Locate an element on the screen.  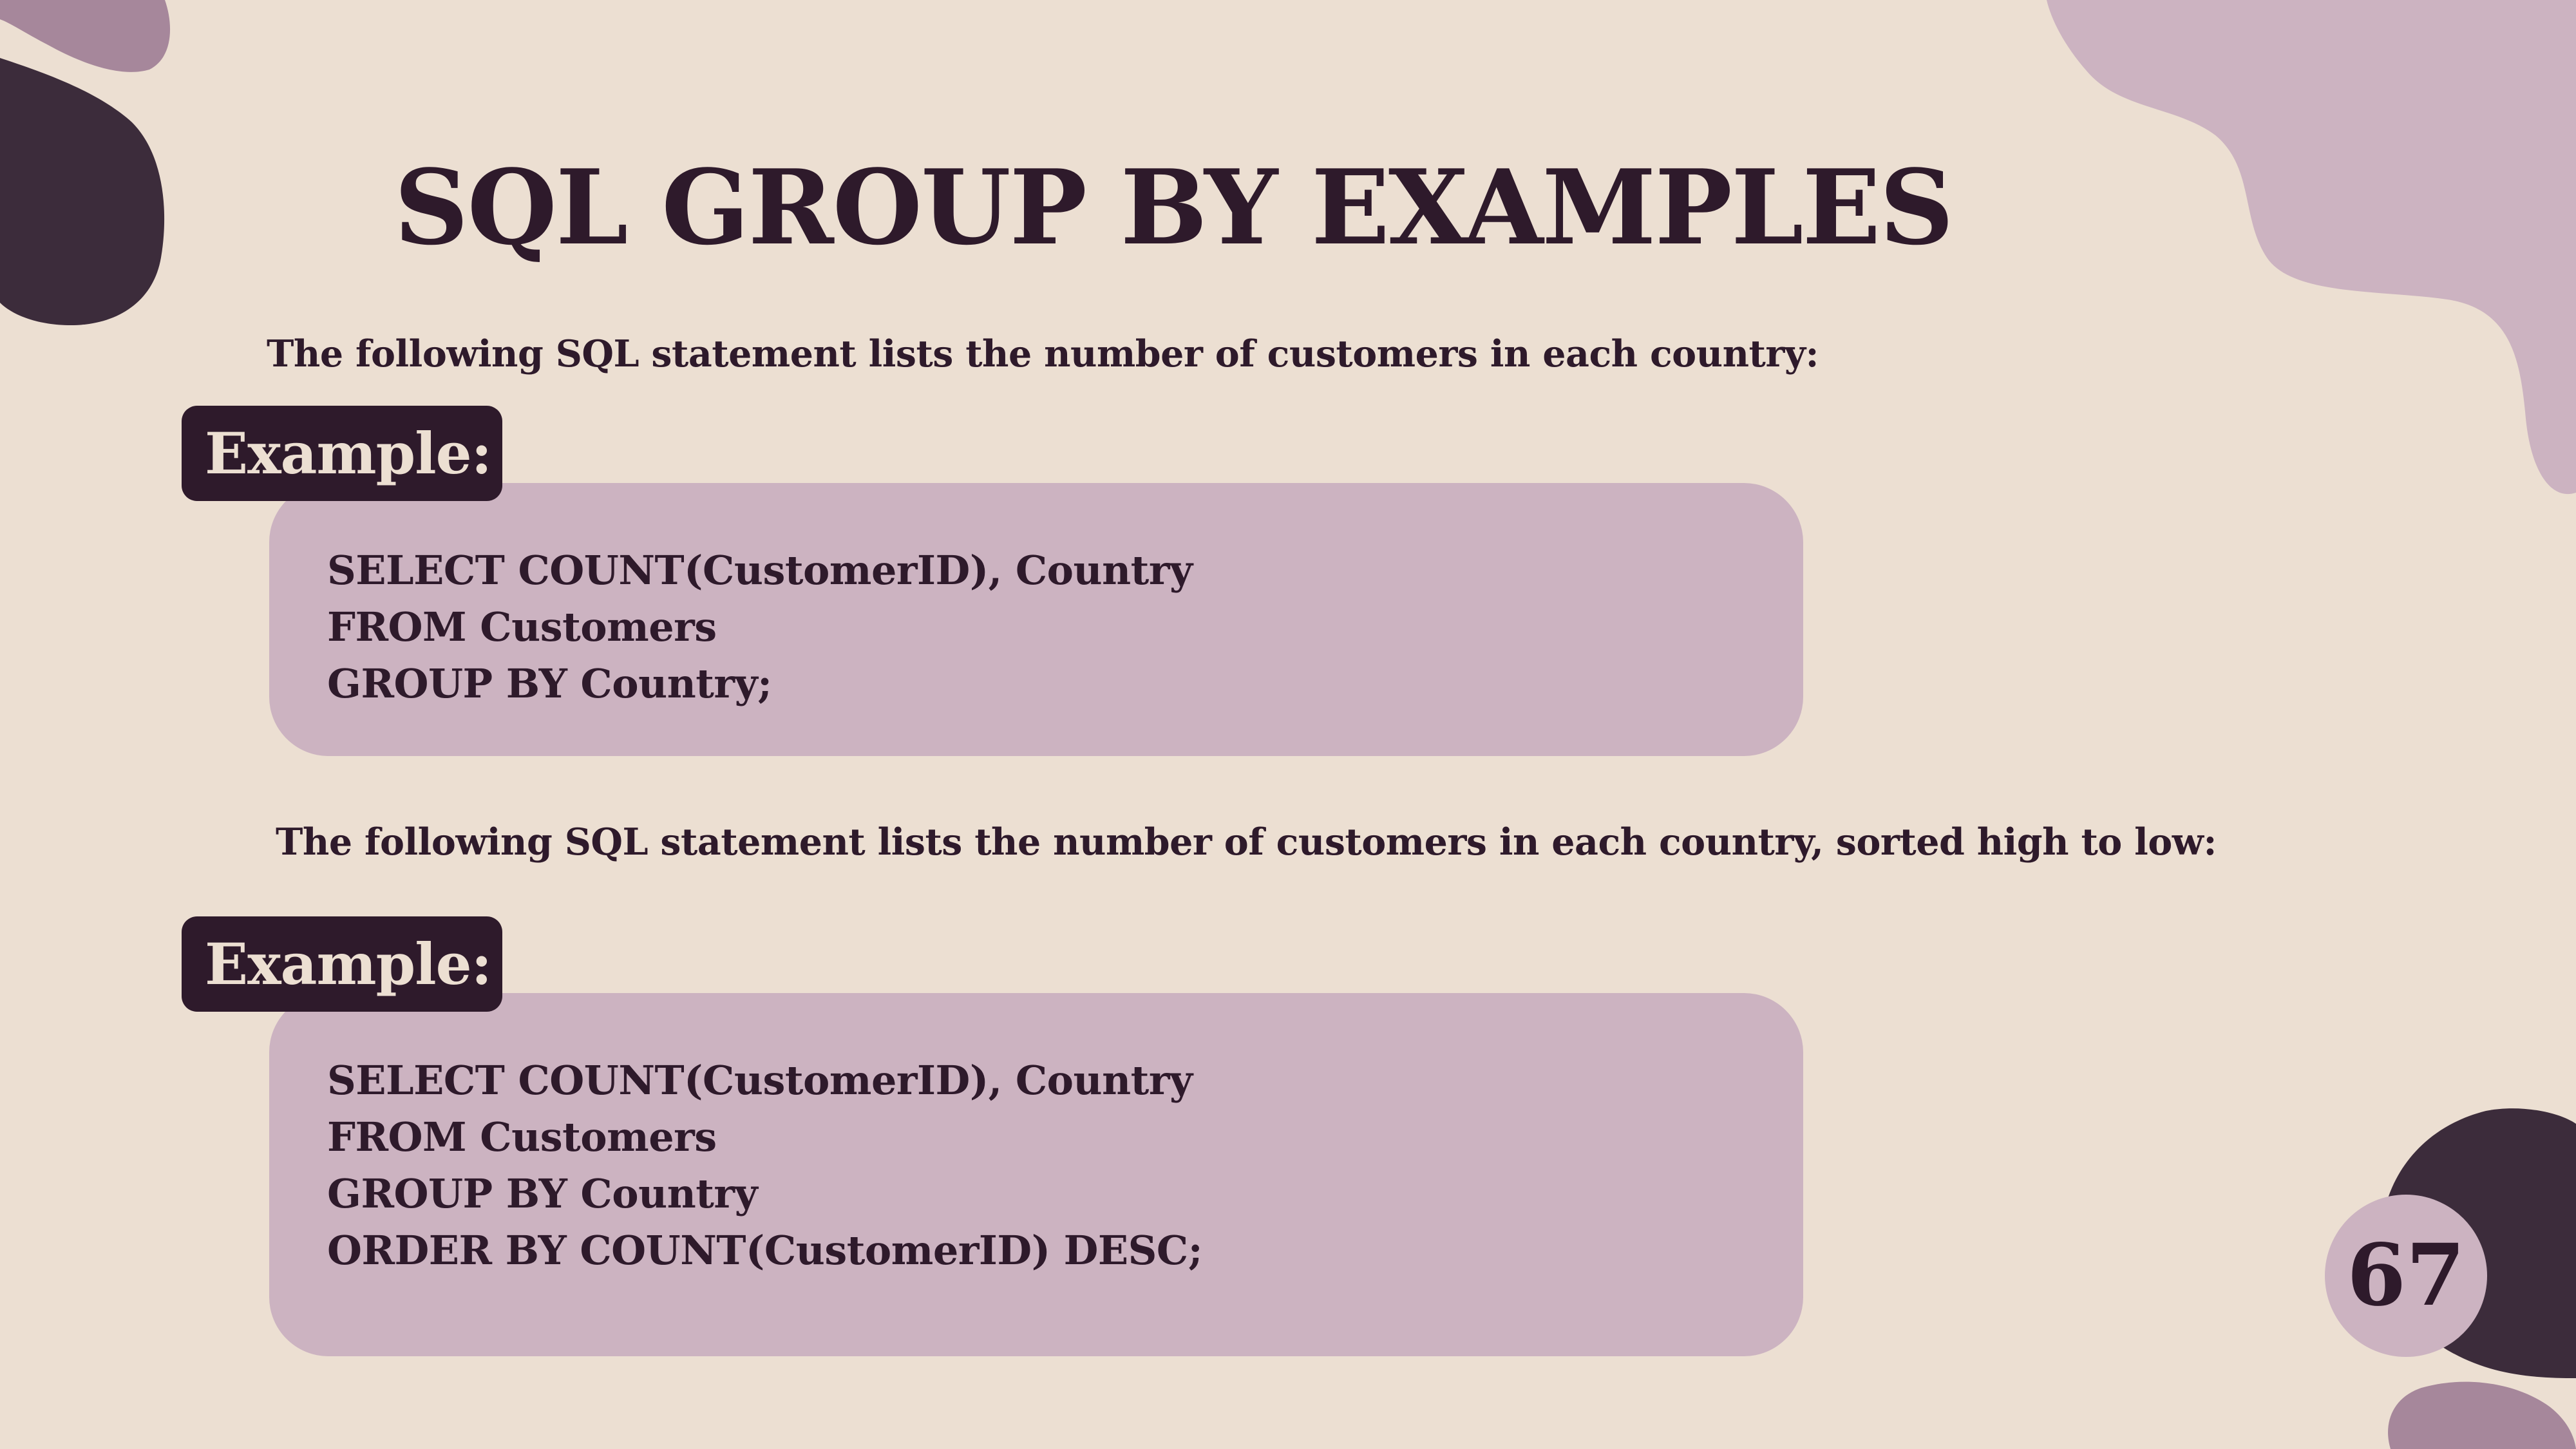
page-number: 67 is located at coordinates (2406, 1276).